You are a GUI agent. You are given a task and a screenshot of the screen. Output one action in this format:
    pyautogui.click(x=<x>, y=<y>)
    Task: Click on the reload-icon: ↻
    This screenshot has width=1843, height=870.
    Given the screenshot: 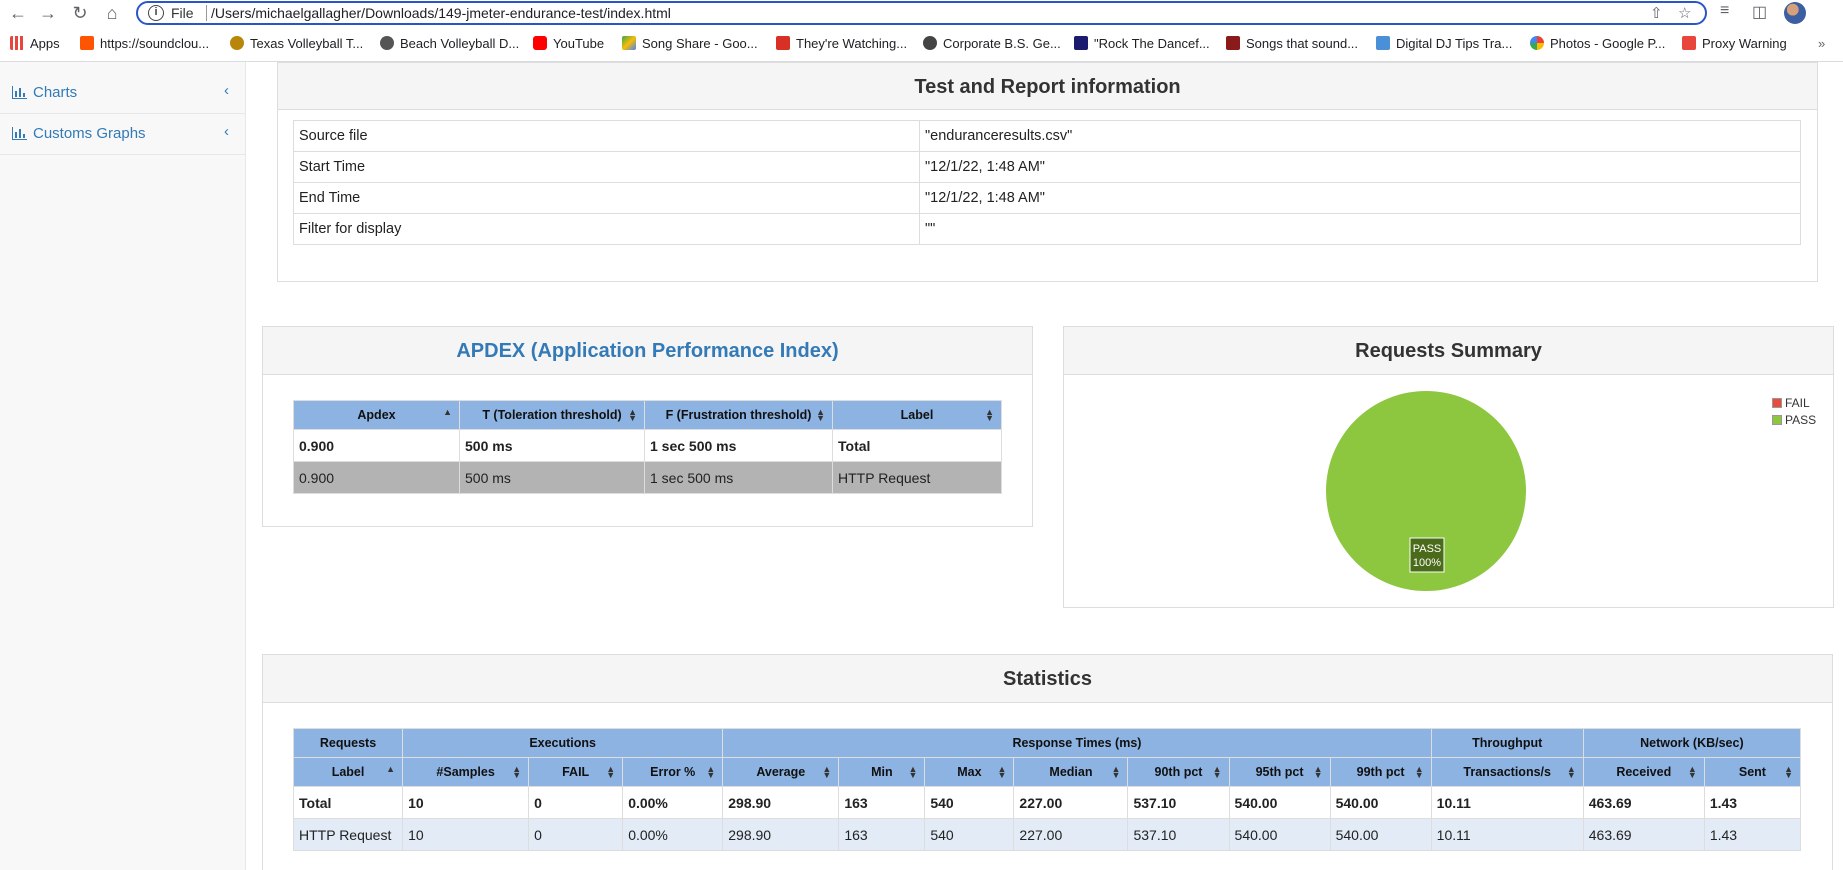 What is the action you would take?
    pyautogui.click(x=80, y=13)
    